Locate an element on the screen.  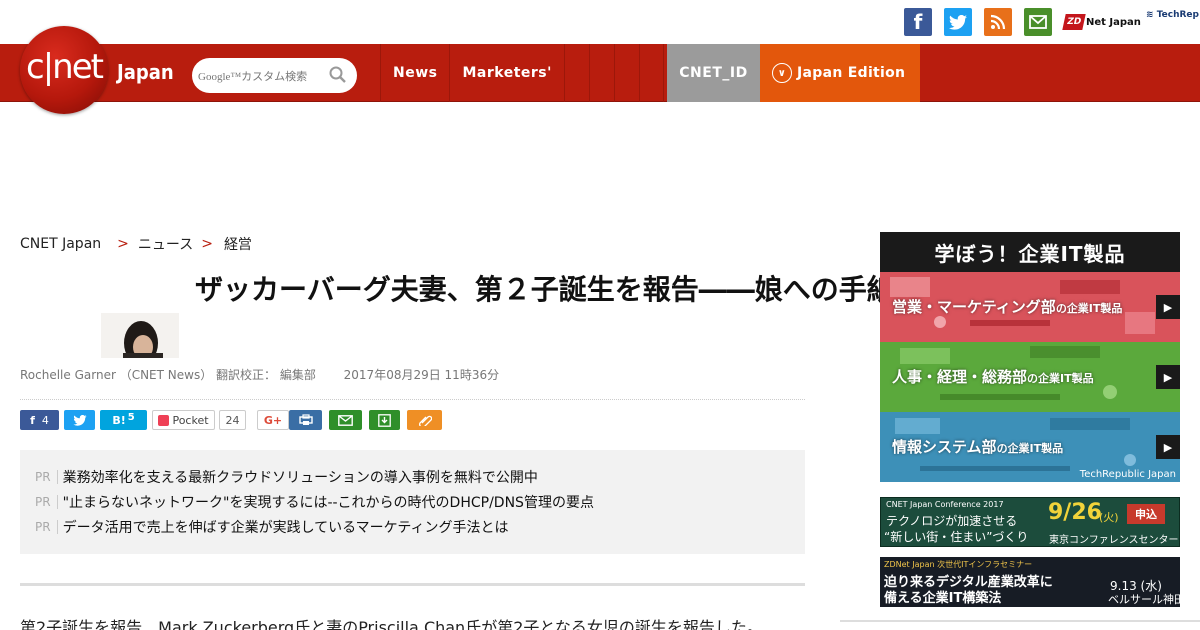
ad-row-title: 情報システム部 is located at coordinates (944, 447).